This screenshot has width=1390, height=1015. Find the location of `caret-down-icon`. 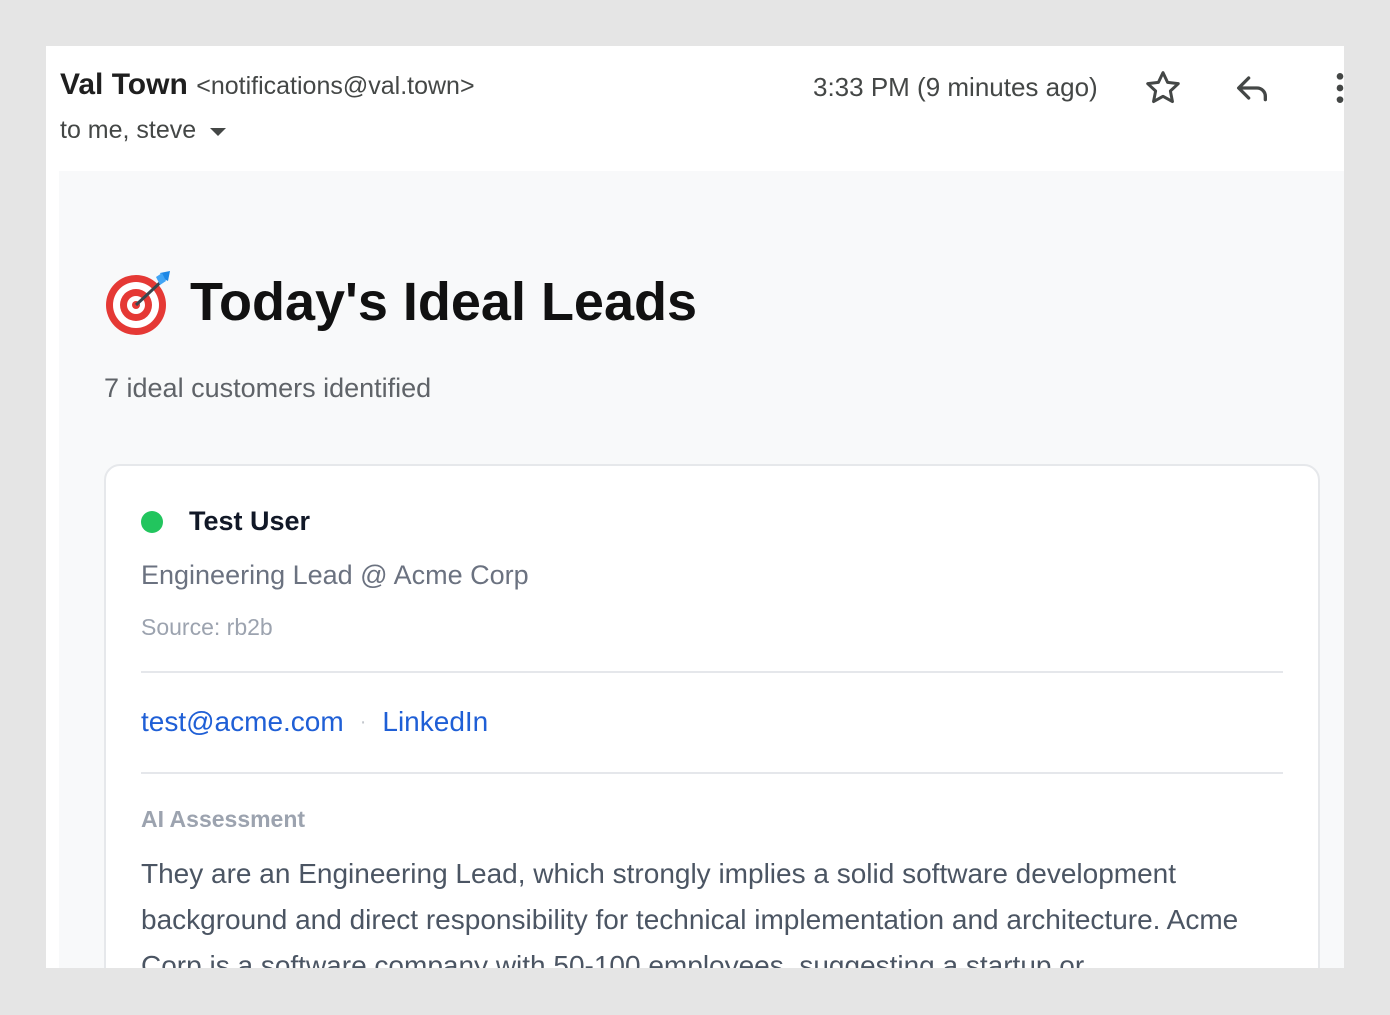

caret-down-icon is located at coordinates (218, 131).